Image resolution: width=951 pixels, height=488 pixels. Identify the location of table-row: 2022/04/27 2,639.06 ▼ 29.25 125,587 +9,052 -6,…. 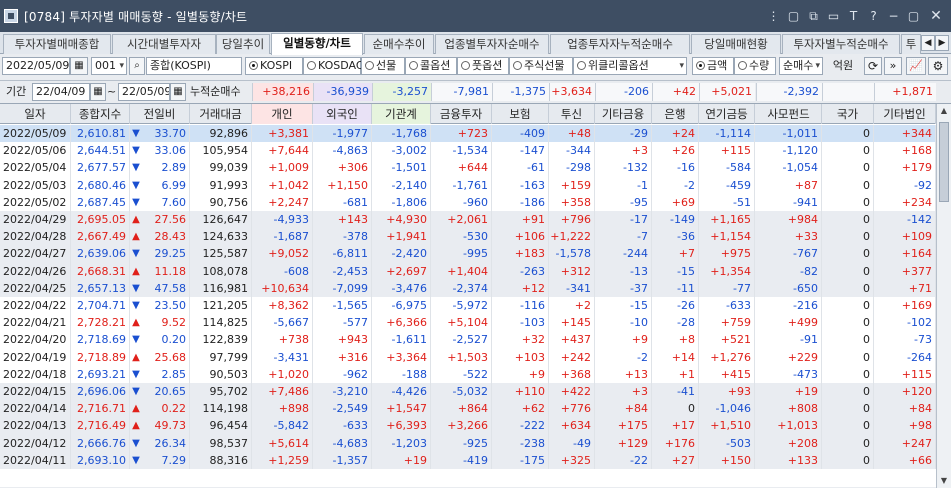
(468, 254).